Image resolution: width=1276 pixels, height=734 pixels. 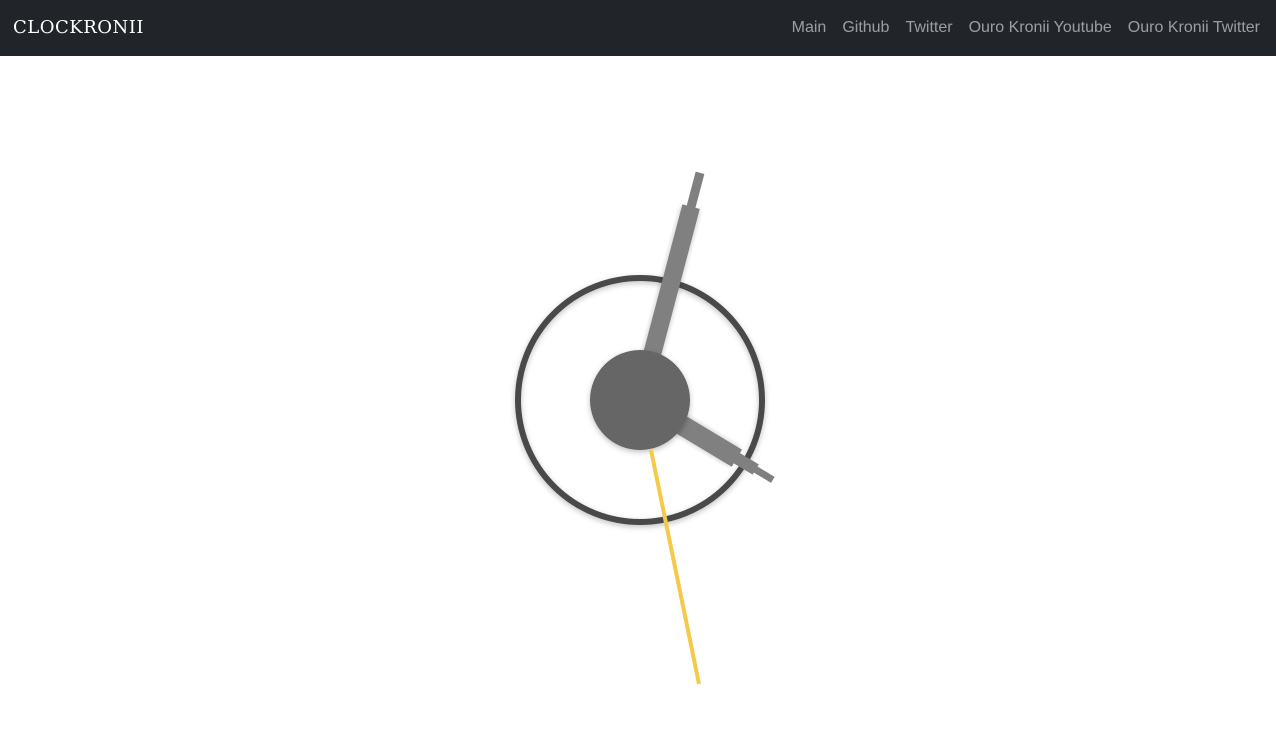 I want to click on nav-link-github: Github, so click(x=865, y=28).